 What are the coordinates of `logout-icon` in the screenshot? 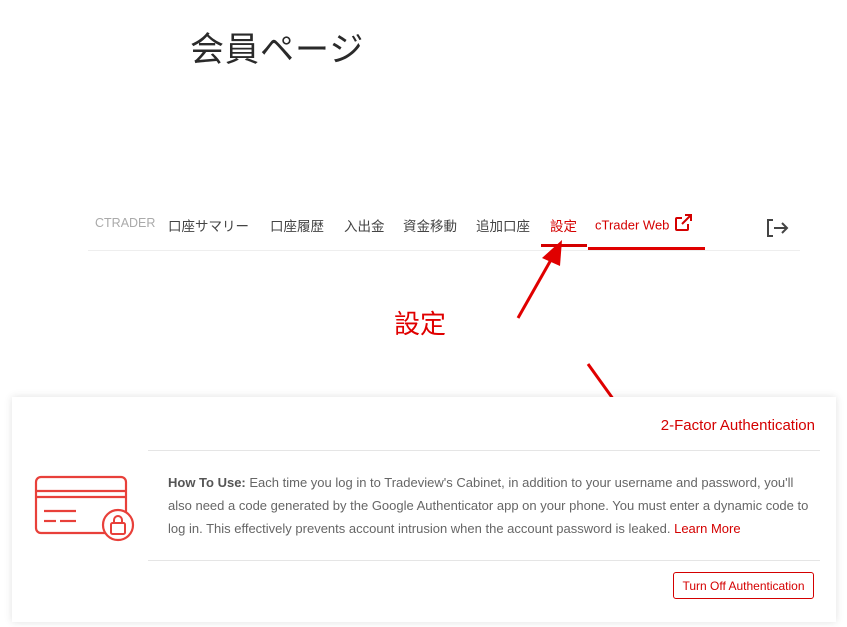 It's located at (777, 228).